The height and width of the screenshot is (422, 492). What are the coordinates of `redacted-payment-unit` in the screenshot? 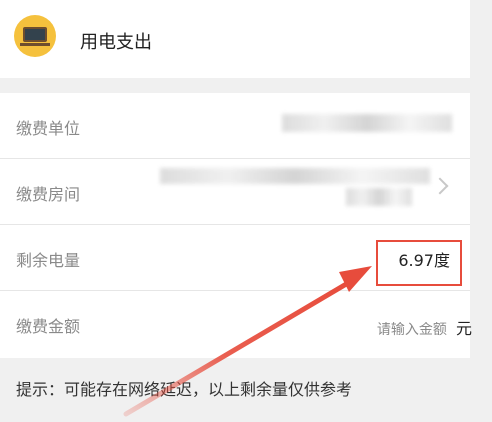 It's located at (367, 123).